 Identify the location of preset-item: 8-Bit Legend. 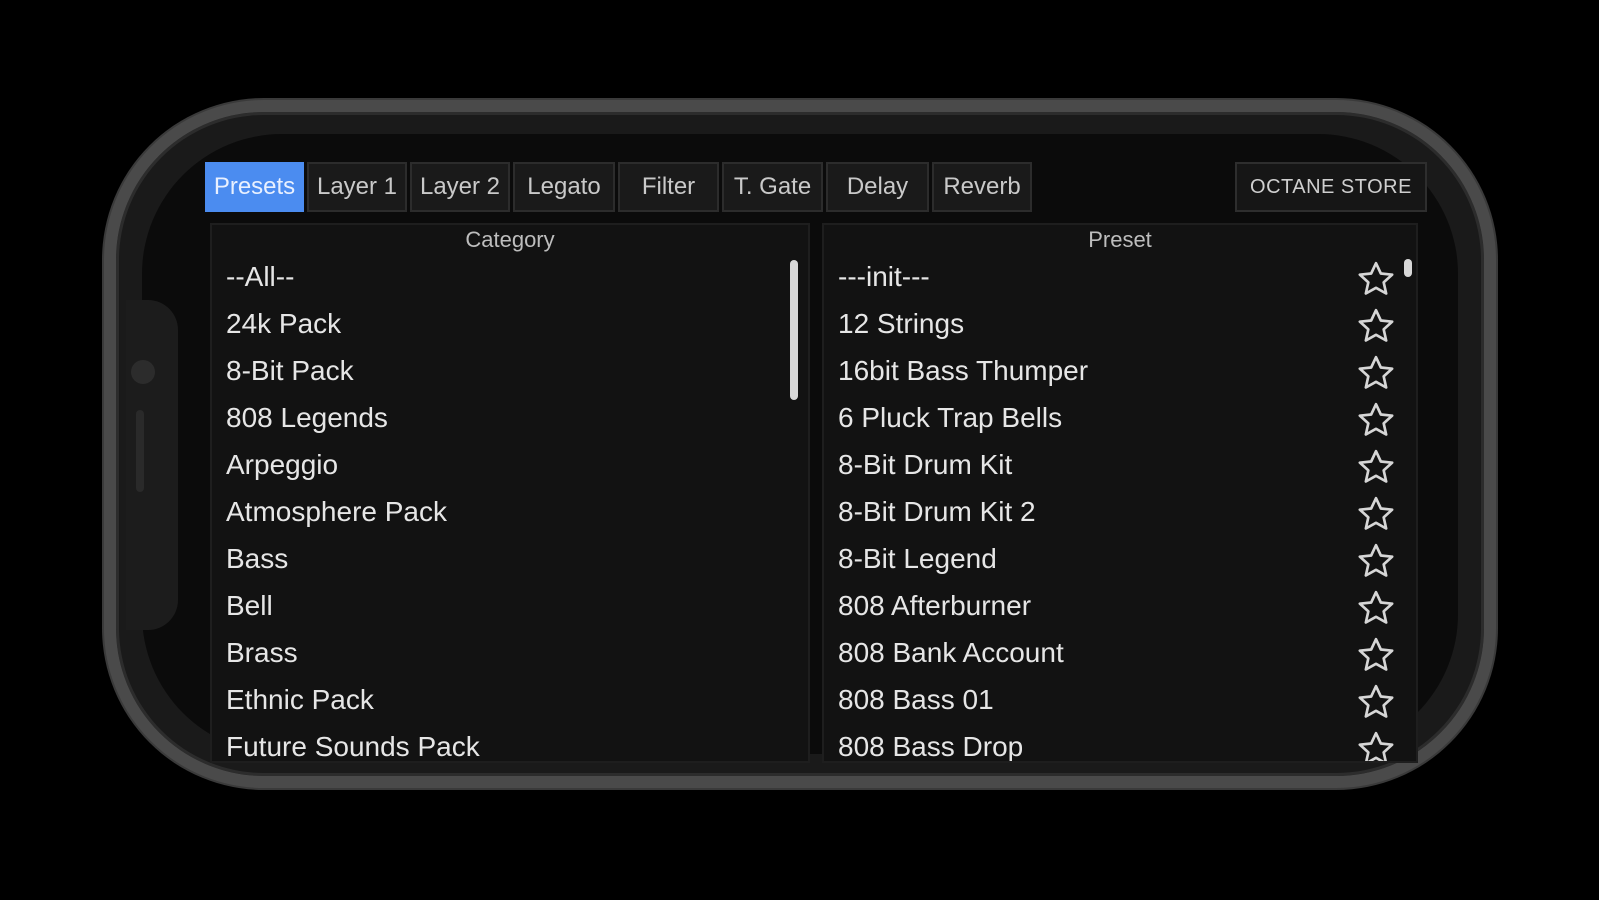
(1120, 558).